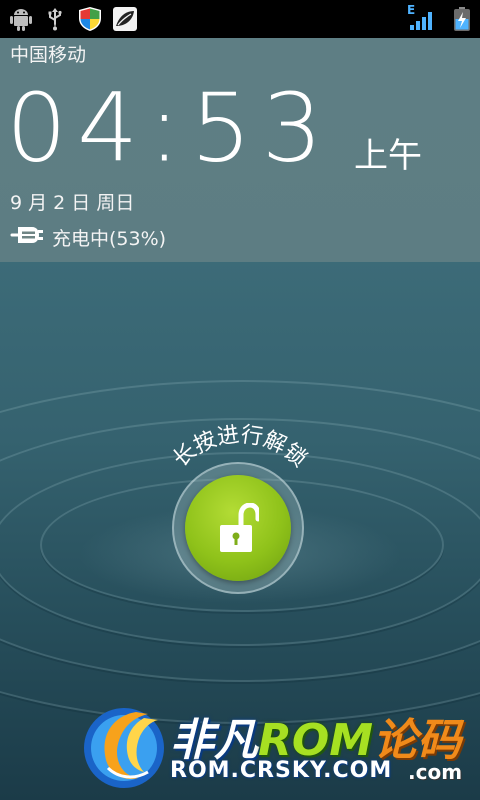 This screenshot has height=800, width=480. I want to click on unlock-button, so click(238, 528).